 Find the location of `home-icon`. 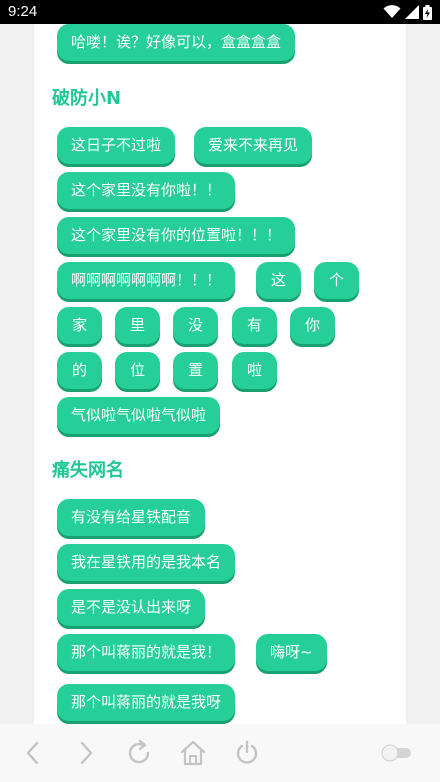

home-icon is located at coordinates (193, 753).